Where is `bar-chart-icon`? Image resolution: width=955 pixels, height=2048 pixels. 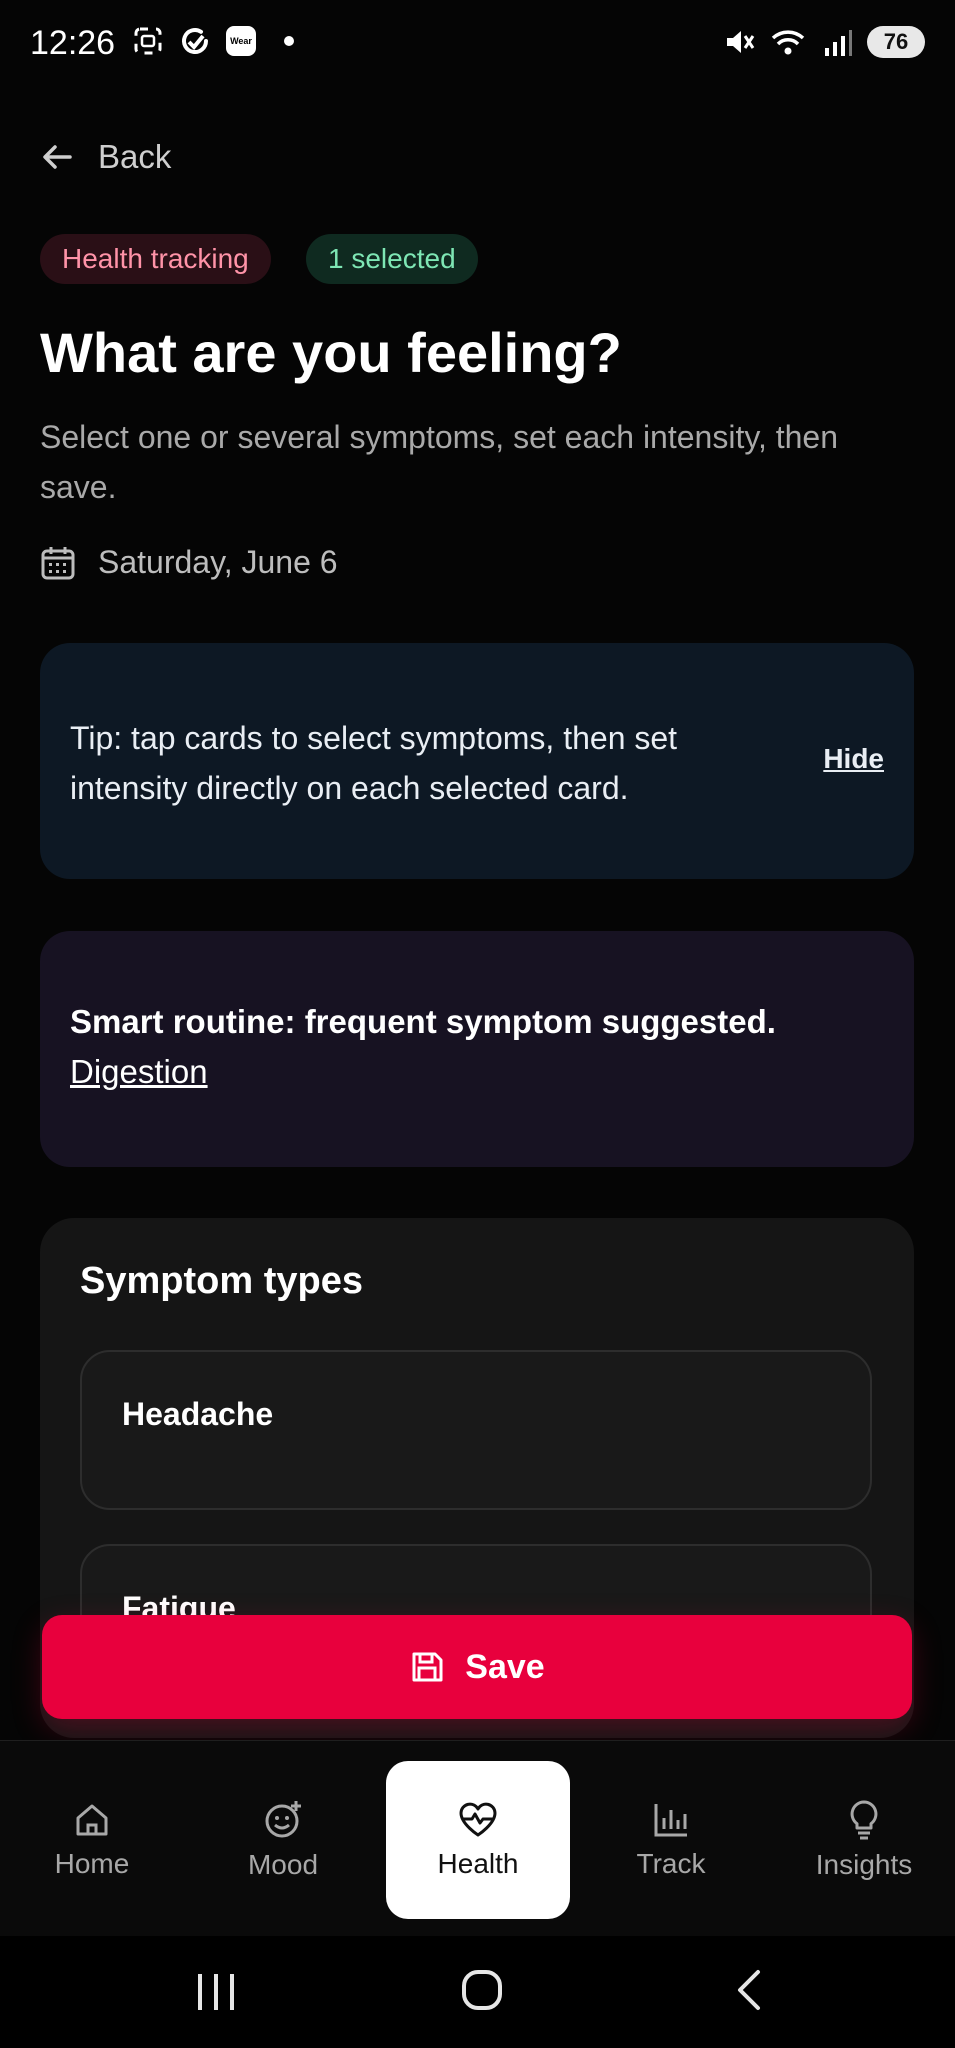 bar-chart-icon is located at coordinates (670, 1820).